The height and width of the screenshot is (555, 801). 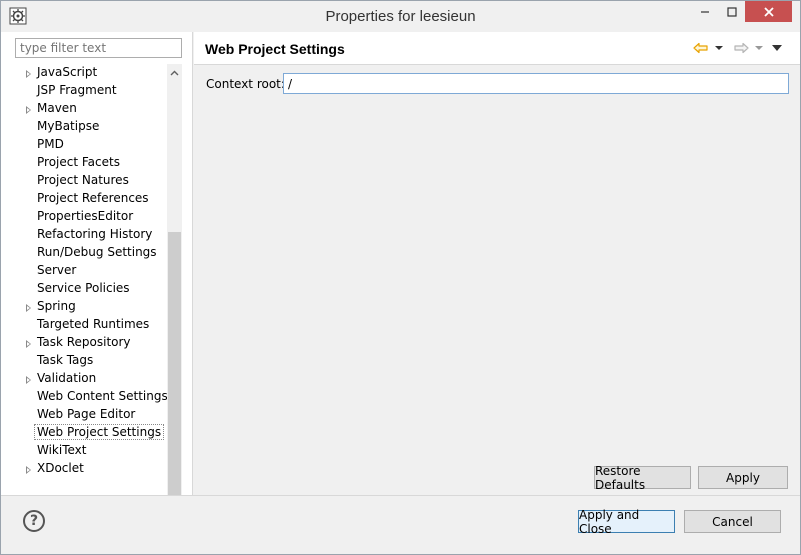 I want to click on tree-item: Service Policies, so click(x=91, y=289).